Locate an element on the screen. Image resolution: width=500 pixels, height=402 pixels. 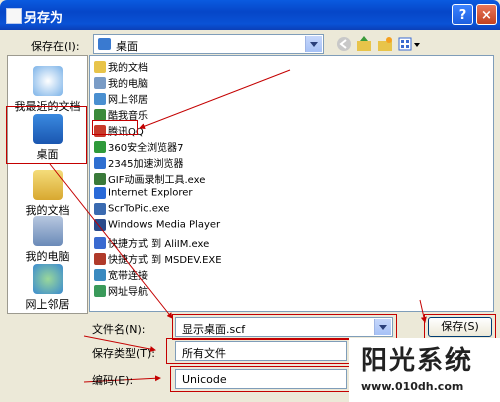
watermark: 阳光系统 www.010dh.com is located at coordinates (424, 370).